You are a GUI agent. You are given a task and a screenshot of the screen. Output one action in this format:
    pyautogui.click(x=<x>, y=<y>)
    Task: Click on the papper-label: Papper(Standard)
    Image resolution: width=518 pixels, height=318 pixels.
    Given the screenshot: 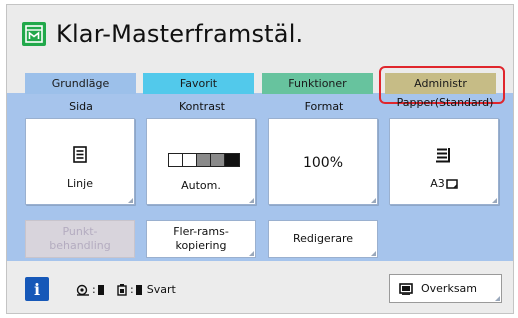 What is the action you would take?
    pyautogui.click(x=445, y=102)
    